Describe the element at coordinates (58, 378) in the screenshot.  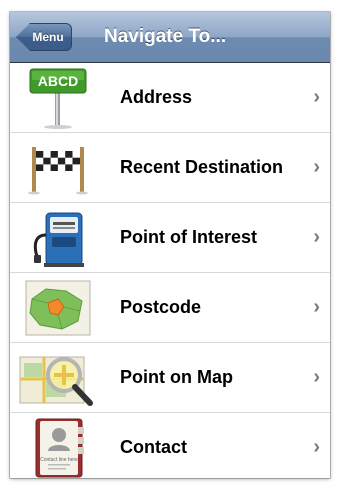
I see `magnifier-map-icon` at that location.